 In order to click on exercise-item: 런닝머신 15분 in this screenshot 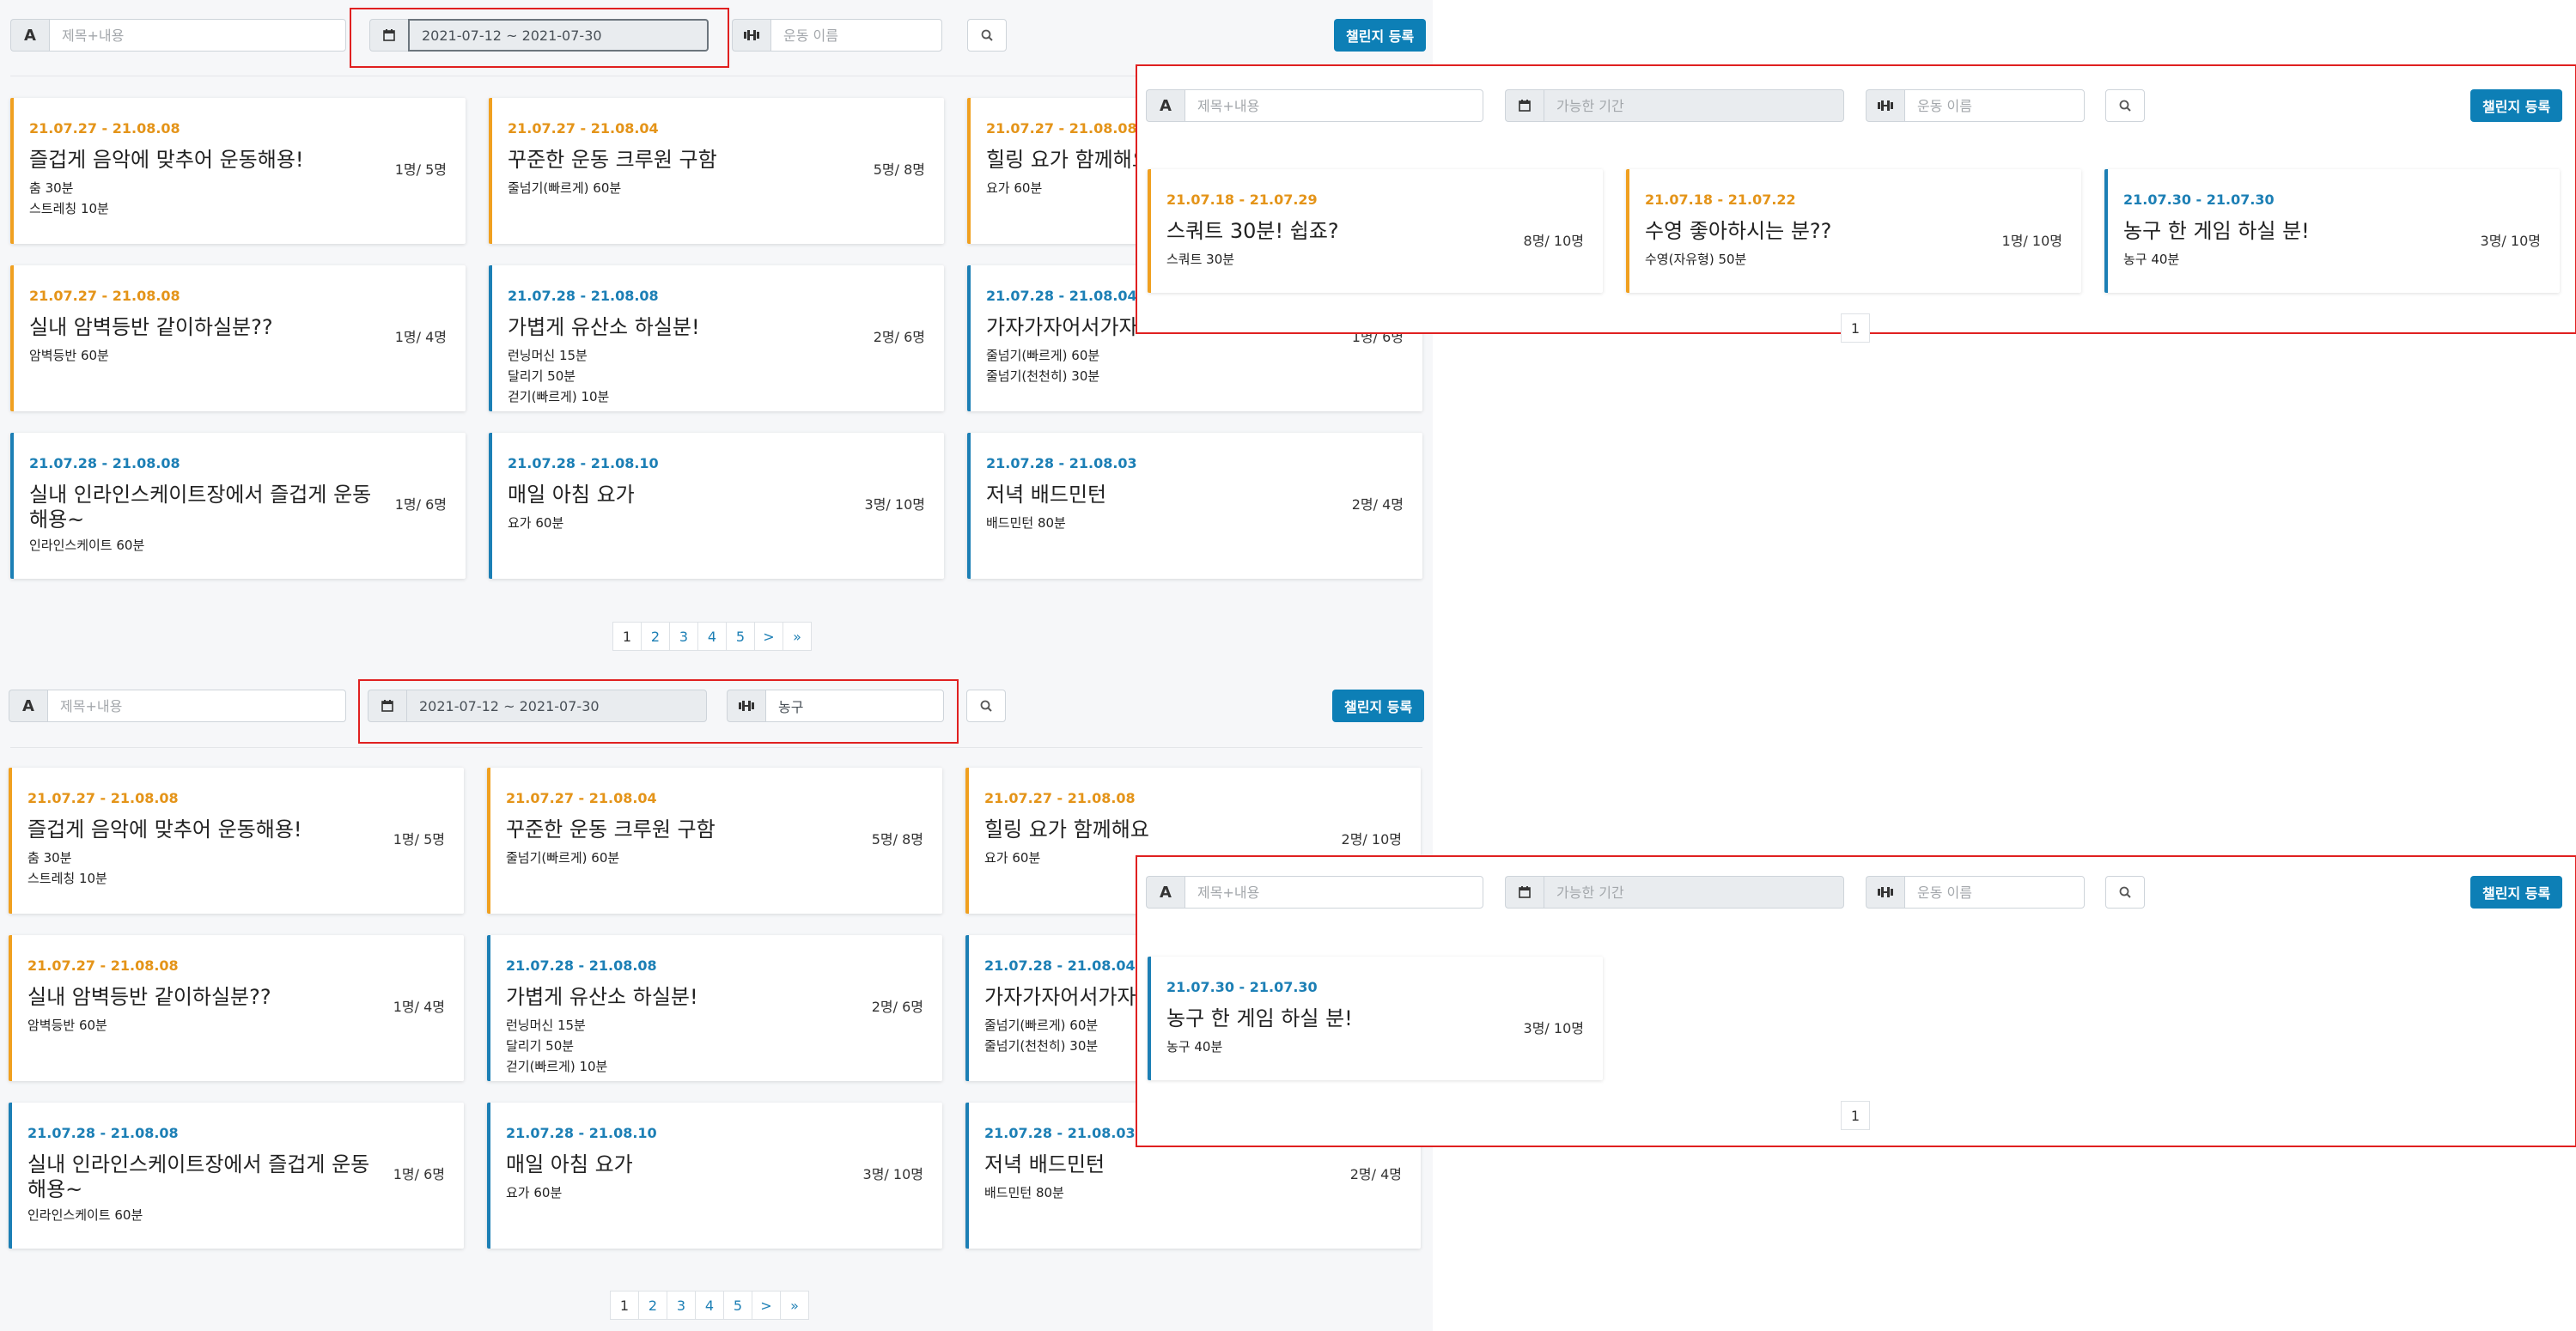, I will do `click(546, 1025)`.